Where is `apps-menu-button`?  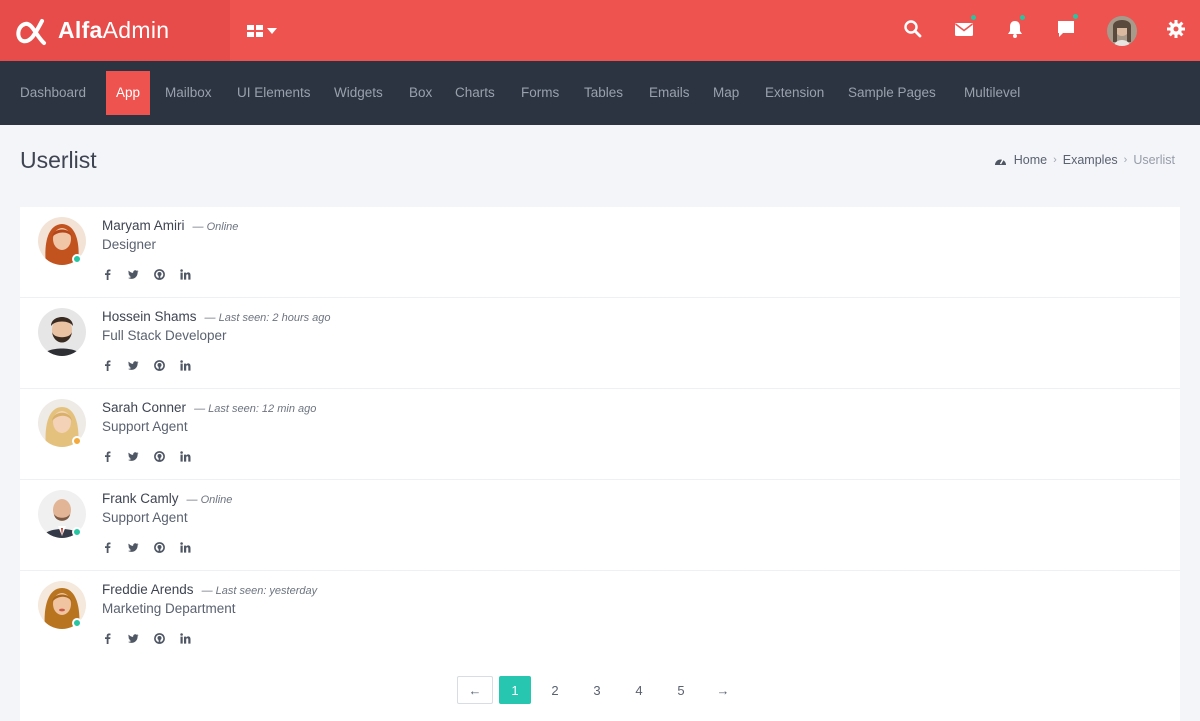 apps-menu-button is located at coordinates (264, 31).